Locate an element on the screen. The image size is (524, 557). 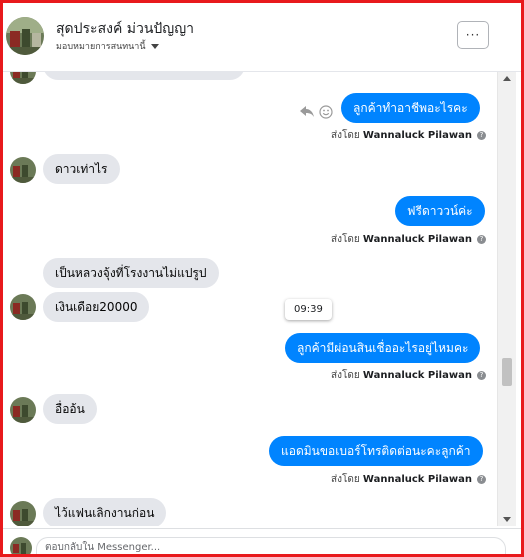
more-options-button: ··· is located at coordinates (473, 35).